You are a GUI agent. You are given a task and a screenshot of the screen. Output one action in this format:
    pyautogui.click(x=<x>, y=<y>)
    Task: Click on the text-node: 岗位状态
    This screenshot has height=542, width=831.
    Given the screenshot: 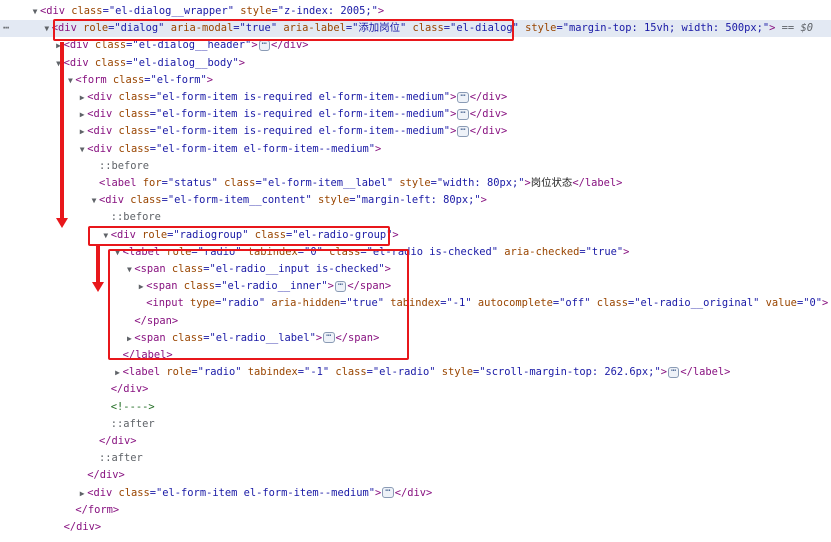 What is the action you would take?
    pyautogui.click(x=551, y=183)
    